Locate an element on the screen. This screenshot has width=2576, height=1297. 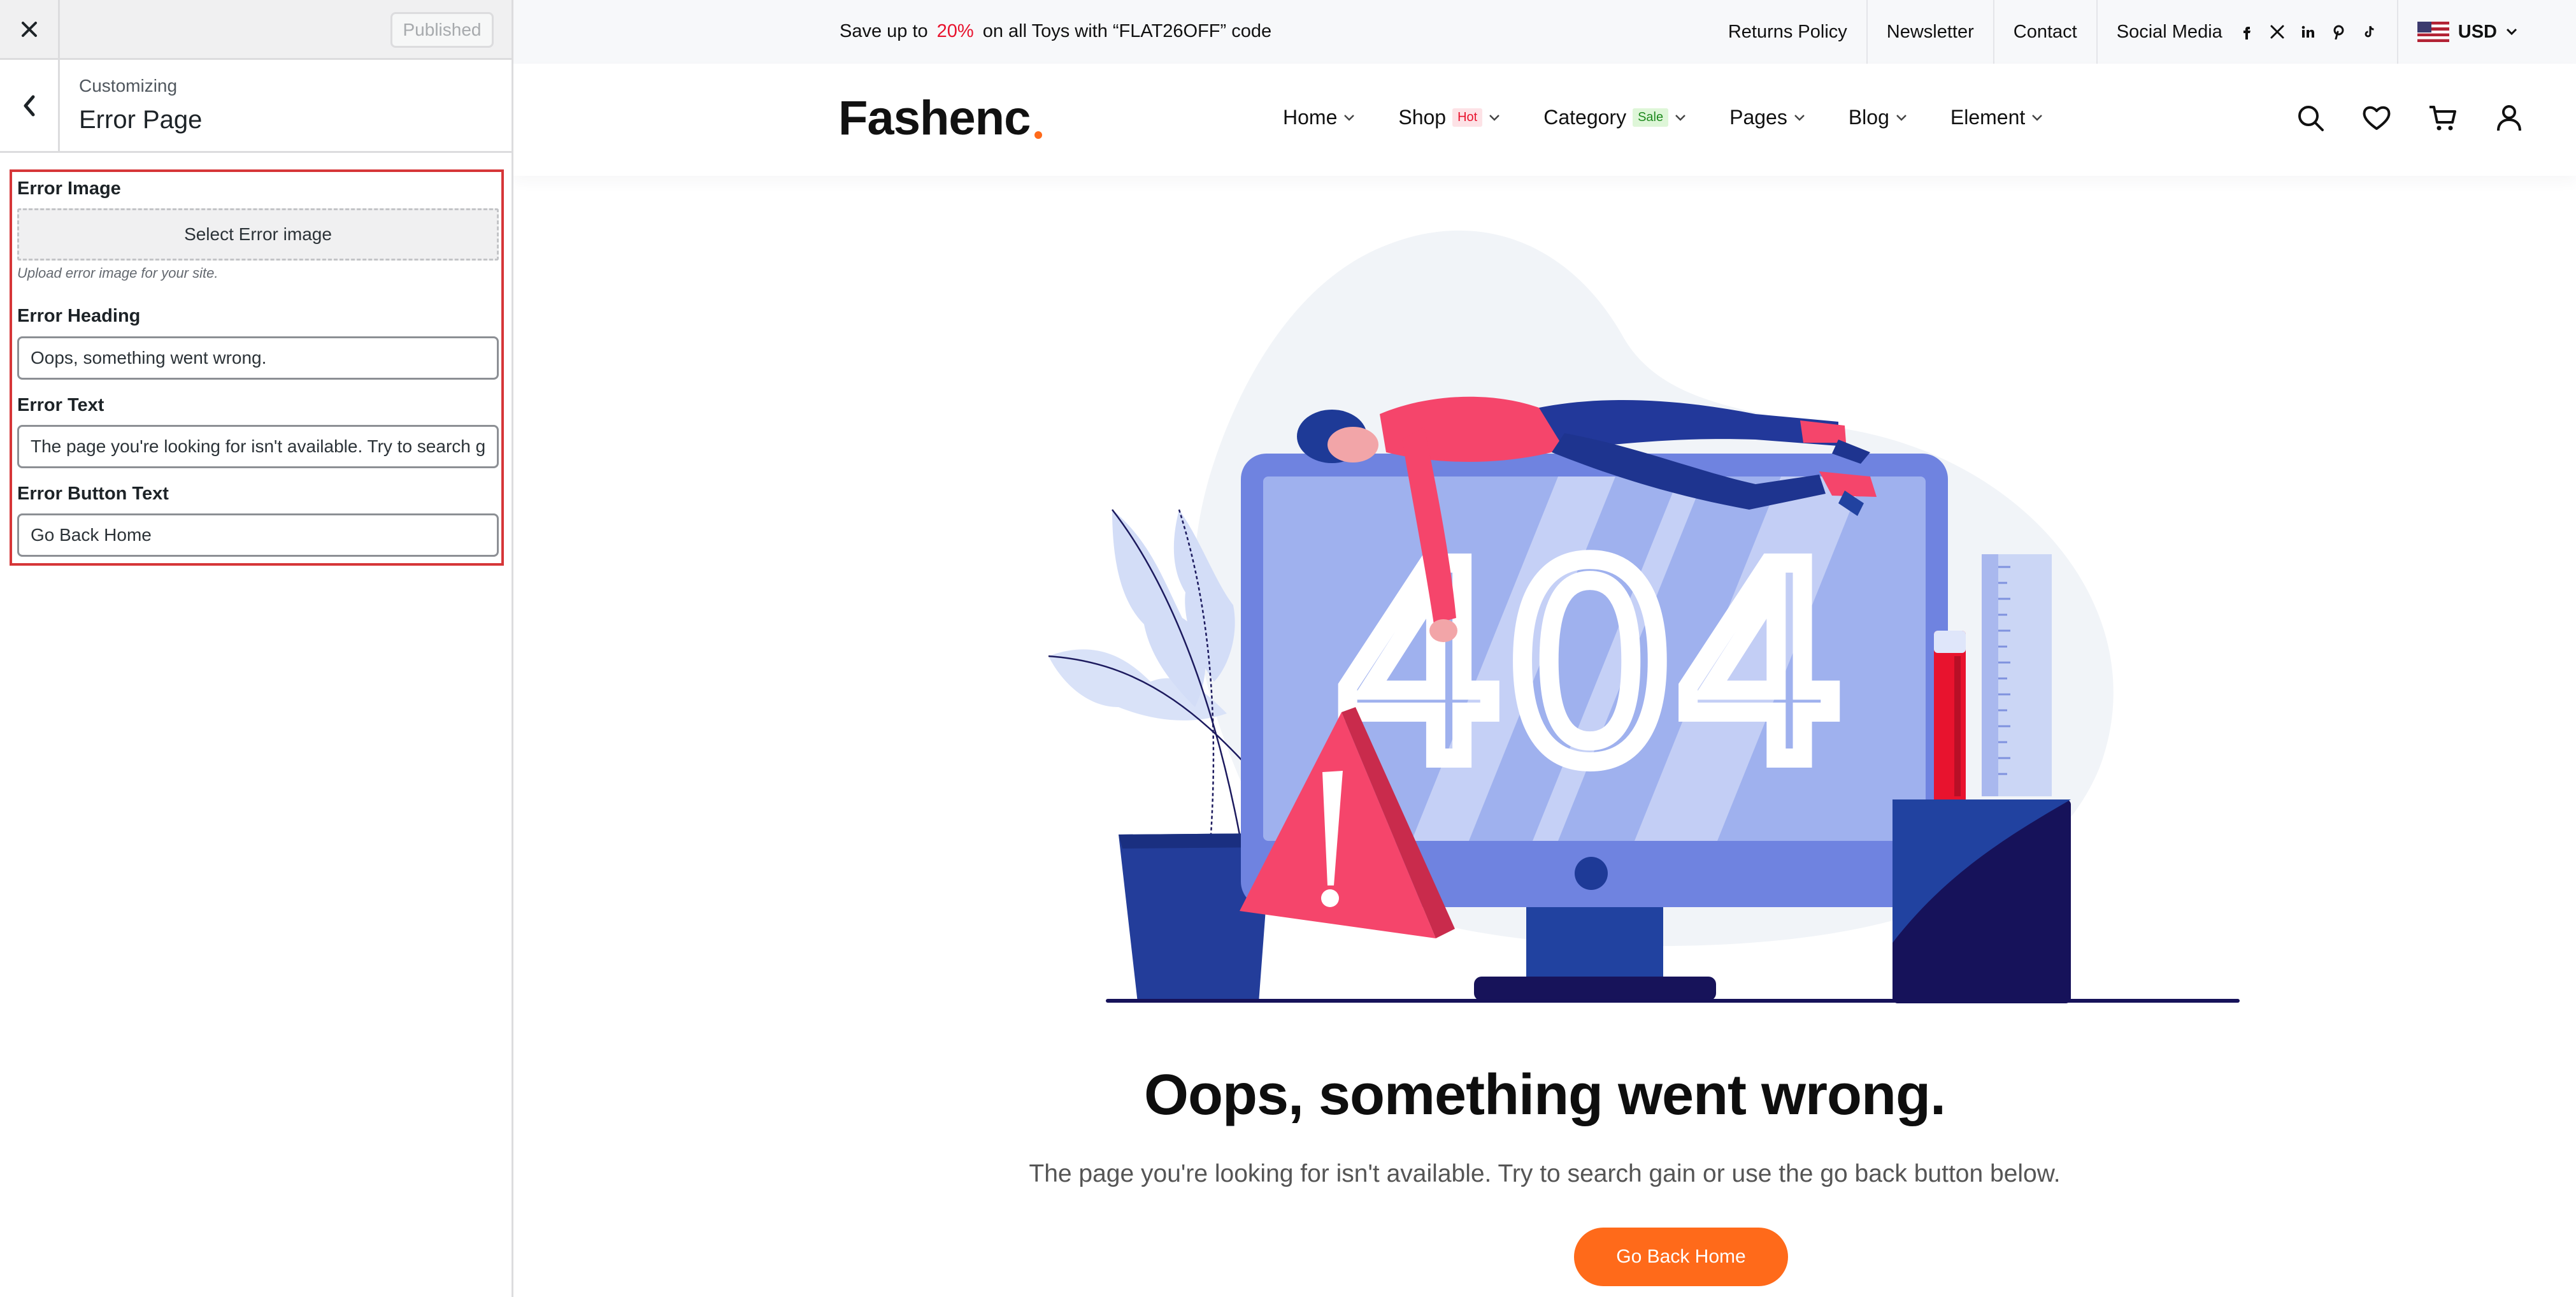
nav-element: Element is located at coordinates (1997, 118).